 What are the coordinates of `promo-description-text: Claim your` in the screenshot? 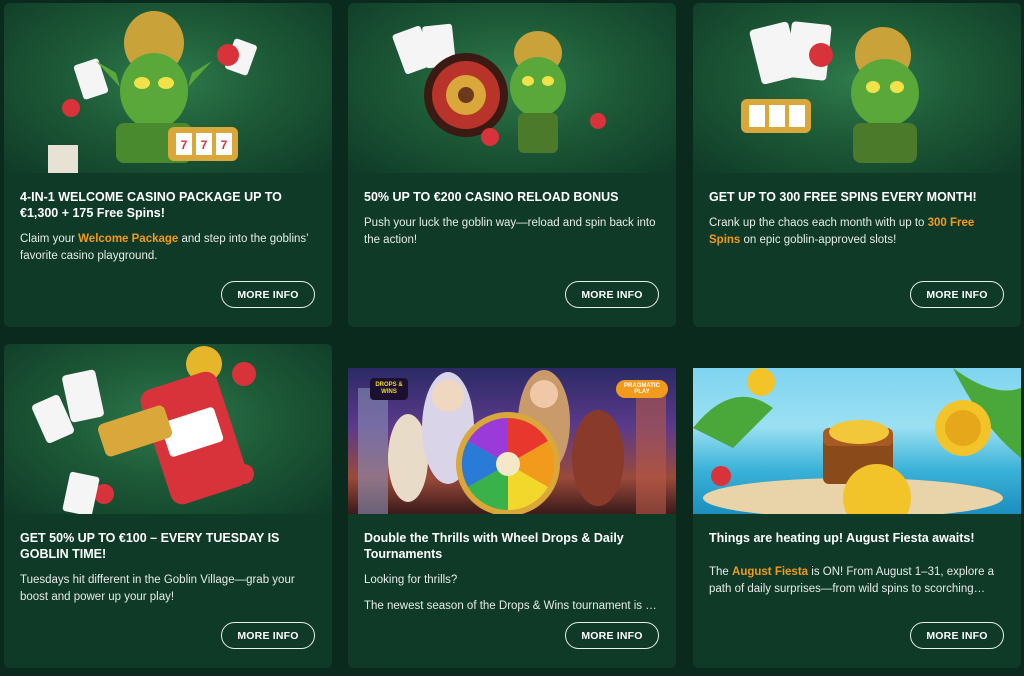 It's located at (49, 239).